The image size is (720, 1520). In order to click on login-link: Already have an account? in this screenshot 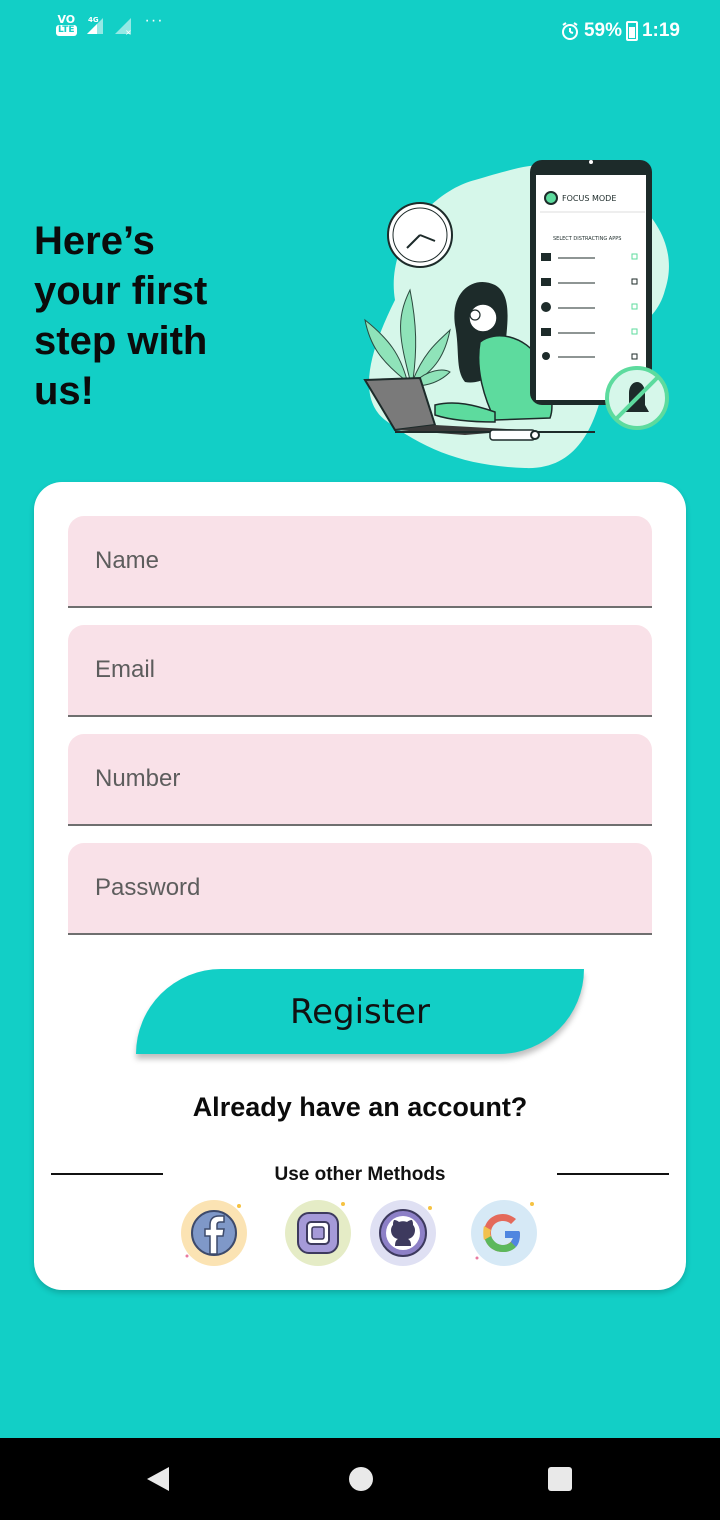, I will do `click(360, 1107)`.